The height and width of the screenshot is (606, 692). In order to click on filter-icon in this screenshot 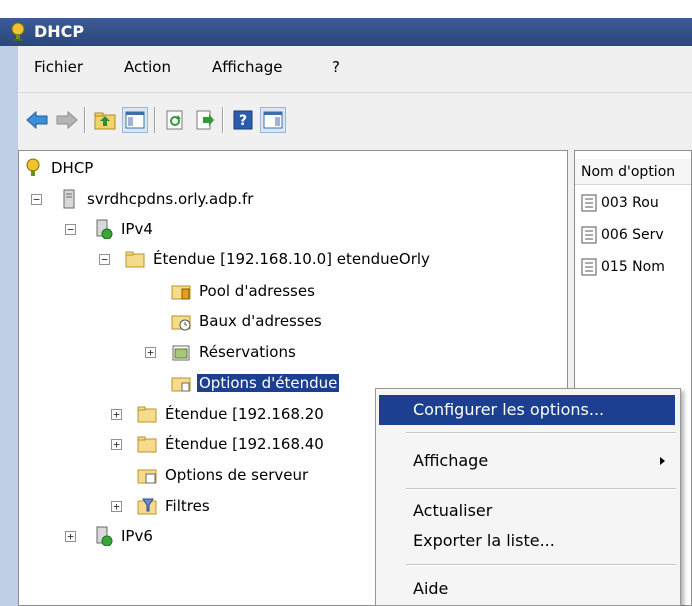, I will do `click(147, 506)`.